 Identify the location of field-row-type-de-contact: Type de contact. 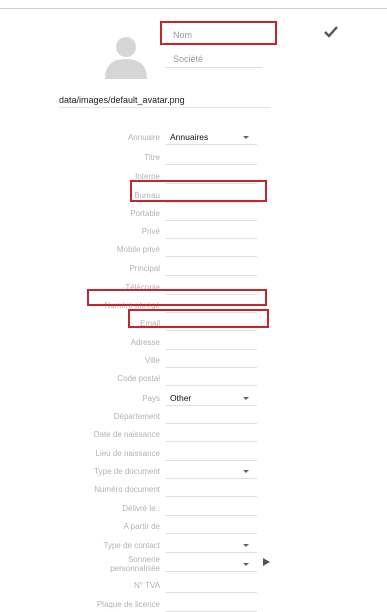
(193, 545).